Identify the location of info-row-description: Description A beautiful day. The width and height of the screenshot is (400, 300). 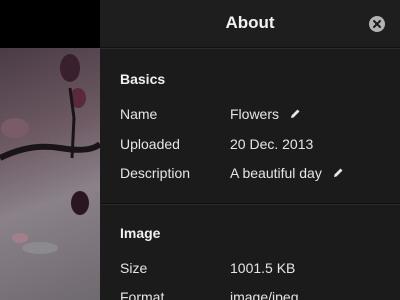
(255, 175).